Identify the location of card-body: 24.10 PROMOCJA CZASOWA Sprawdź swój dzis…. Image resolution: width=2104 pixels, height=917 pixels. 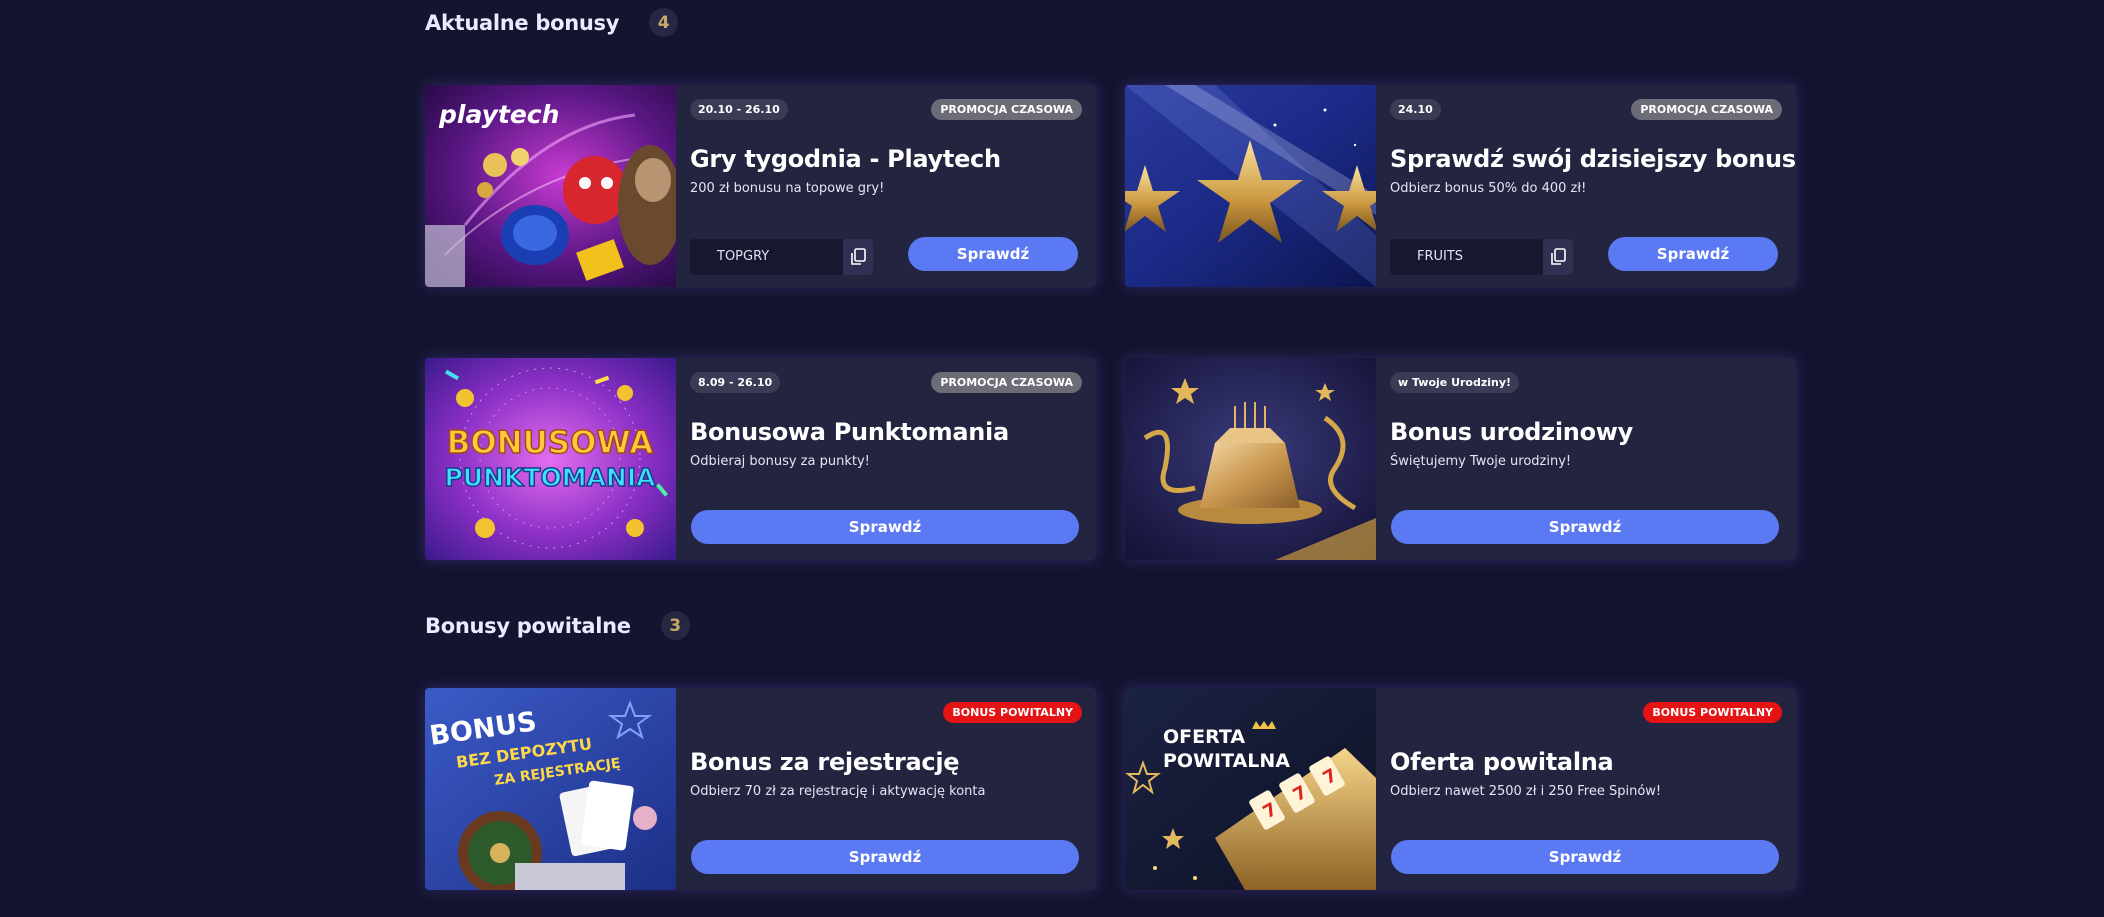
(1586, 186).